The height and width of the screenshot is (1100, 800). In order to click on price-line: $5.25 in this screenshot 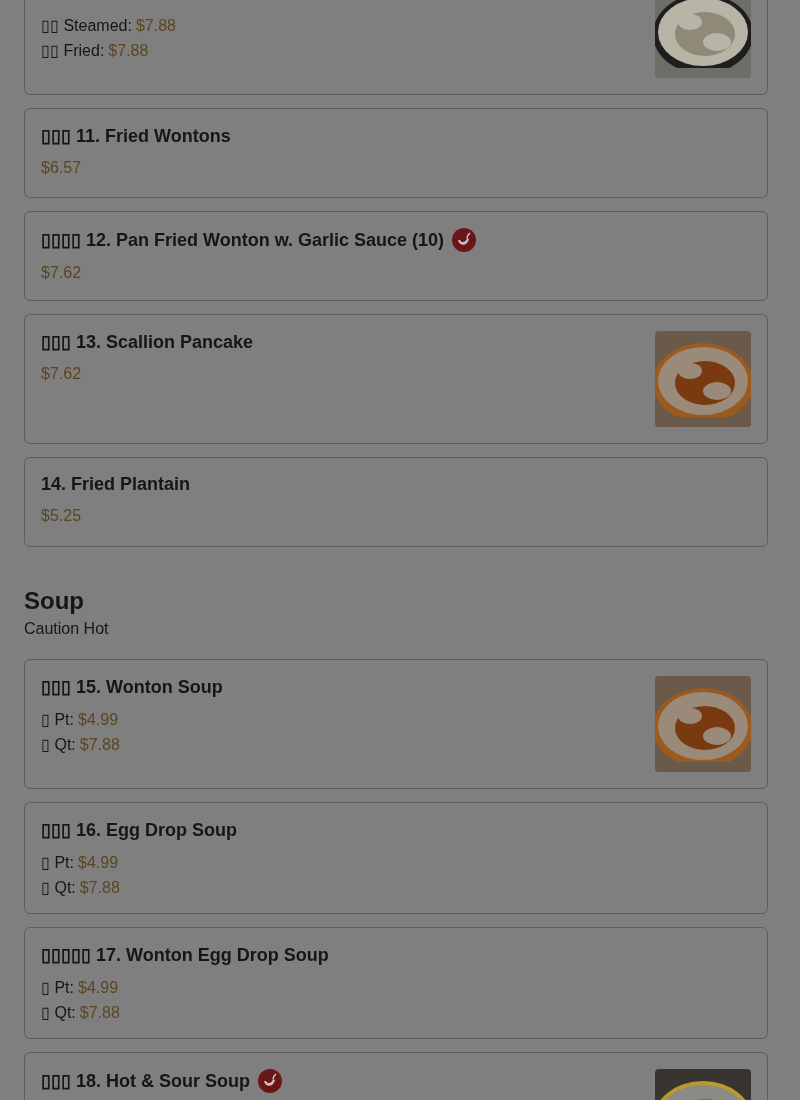, I will do `click(62, 516)`.